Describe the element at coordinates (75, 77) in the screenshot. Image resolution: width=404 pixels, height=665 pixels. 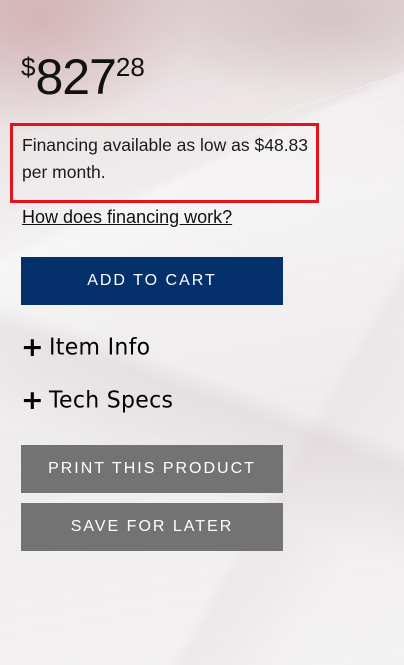
I see `price-dollars: 827` at that location.